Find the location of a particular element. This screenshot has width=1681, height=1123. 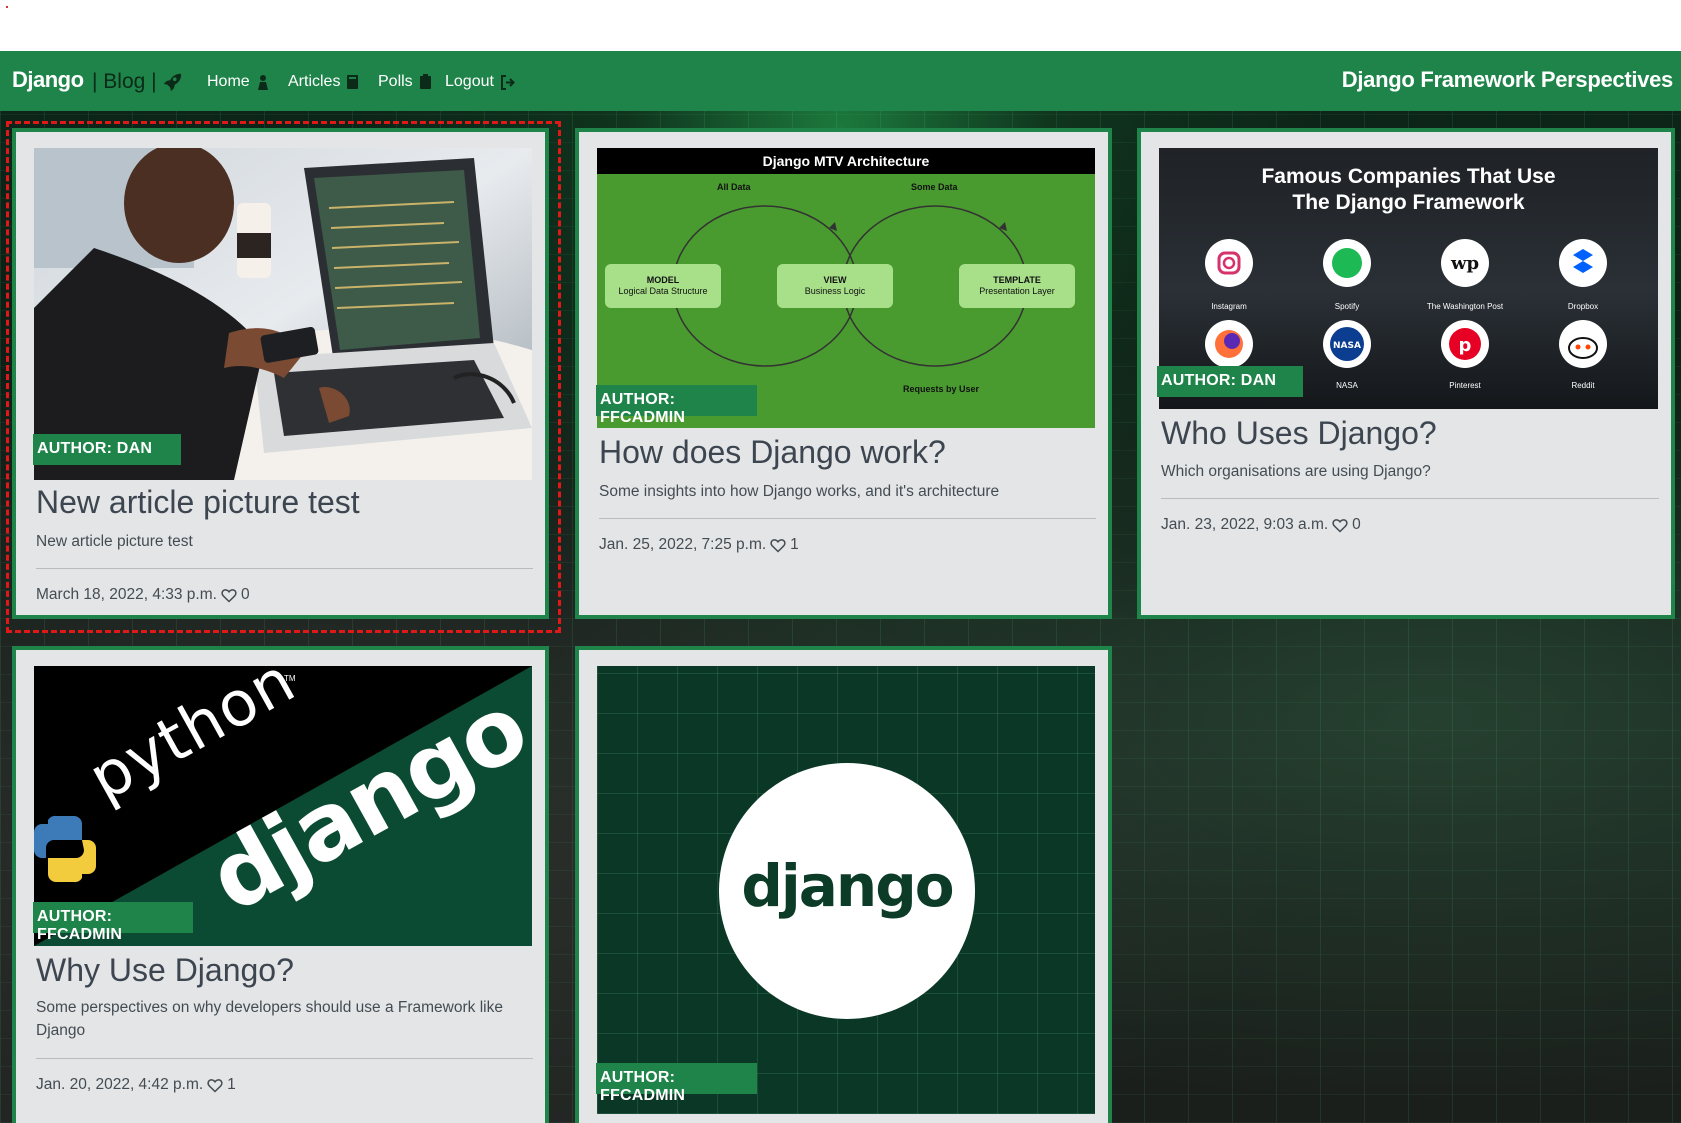

book-icon is located at coordinates (353, 82).